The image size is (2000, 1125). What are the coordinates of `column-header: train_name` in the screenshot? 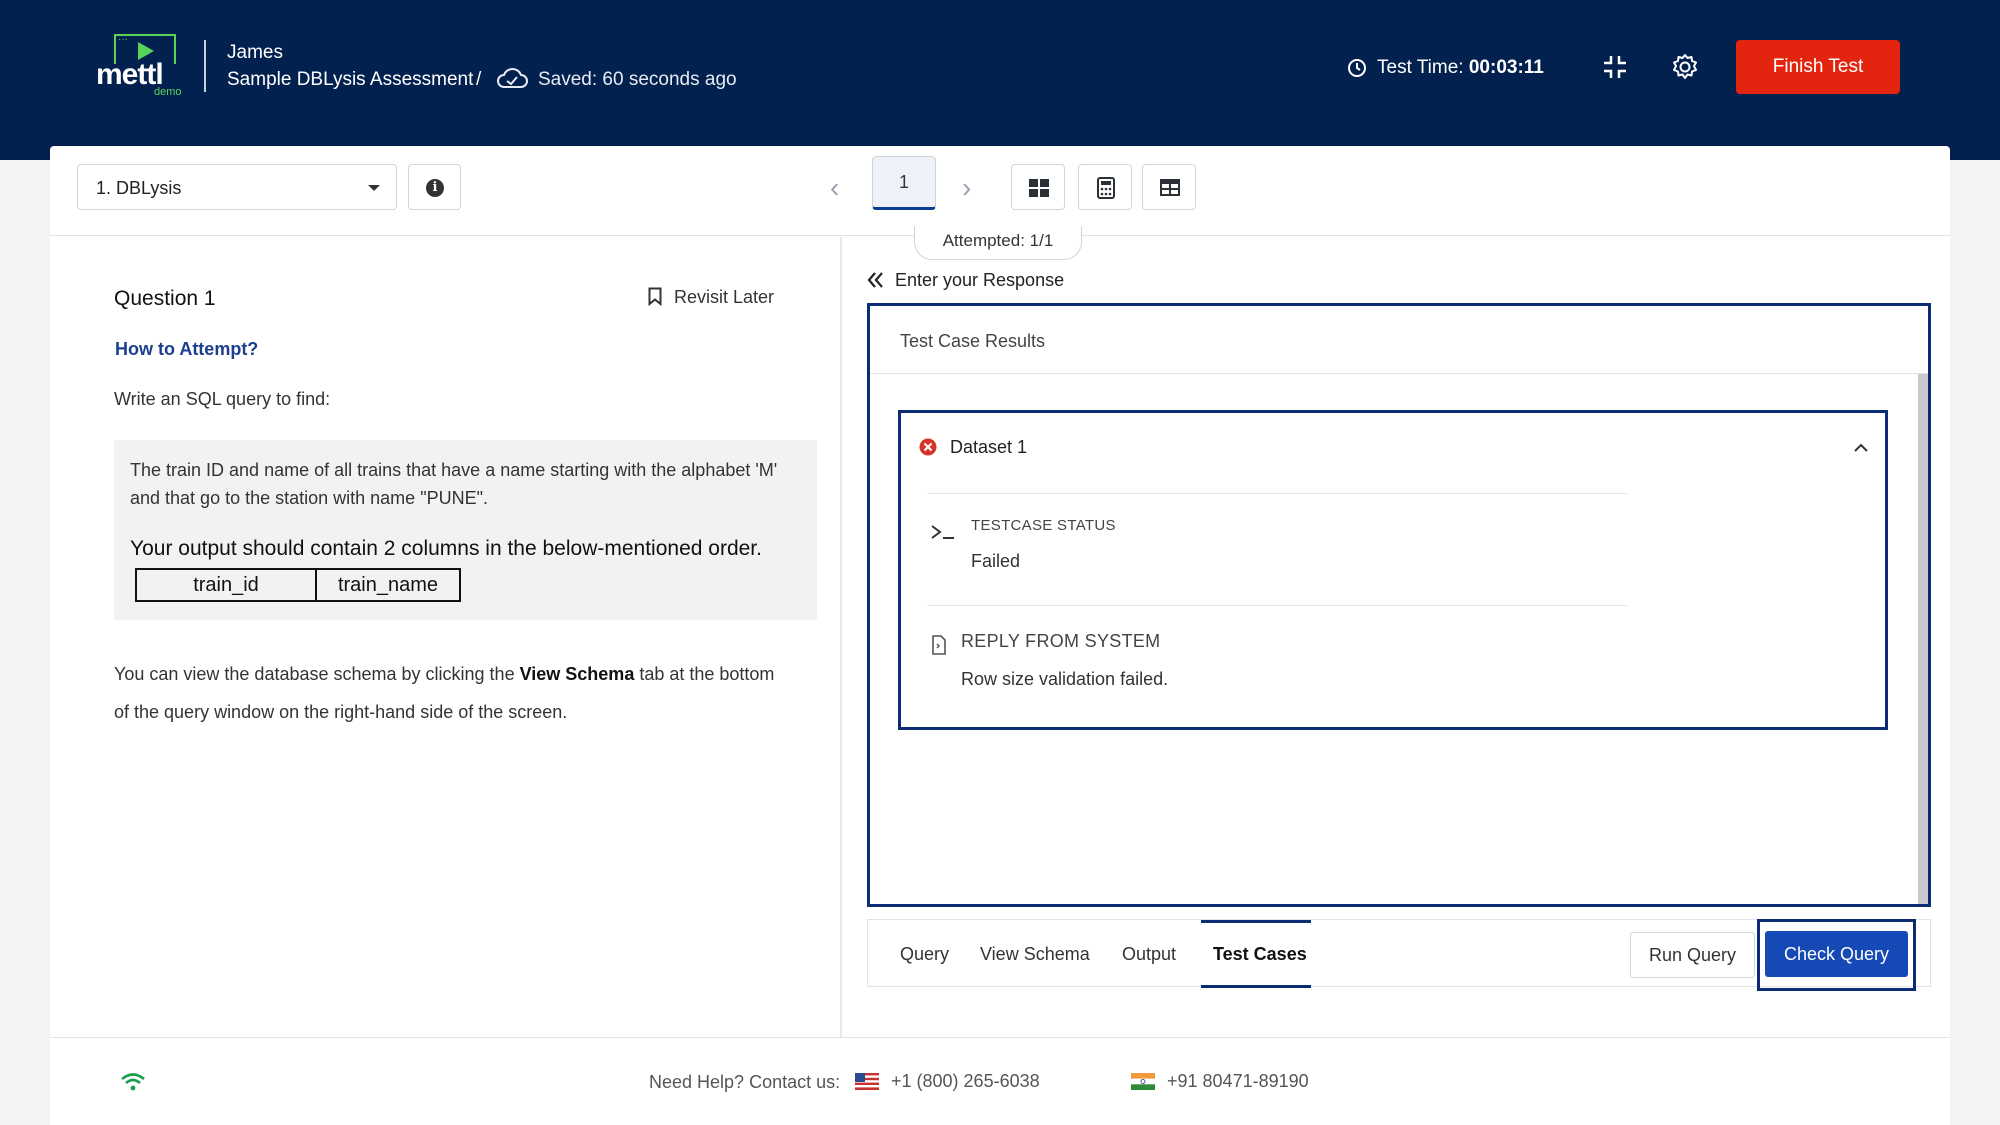 It's located at (388, 585).